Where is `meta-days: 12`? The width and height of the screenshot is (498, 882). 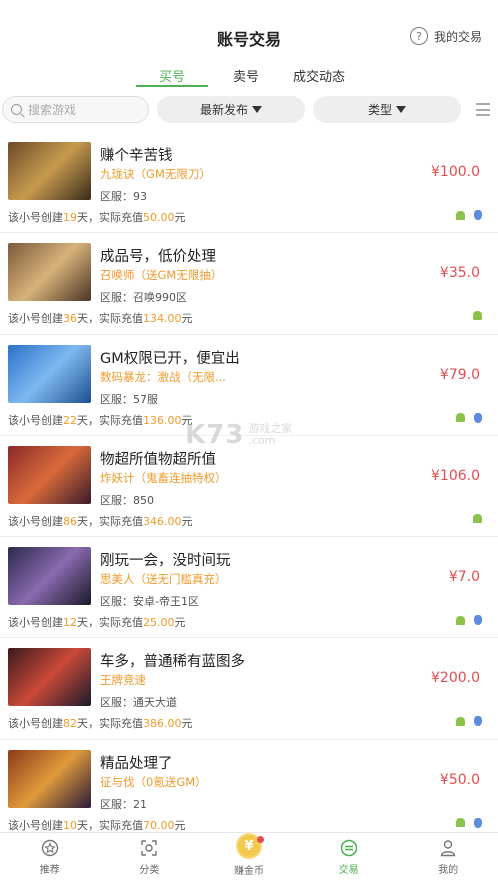 meta-days: 12 is located at coordinates (70, 623).